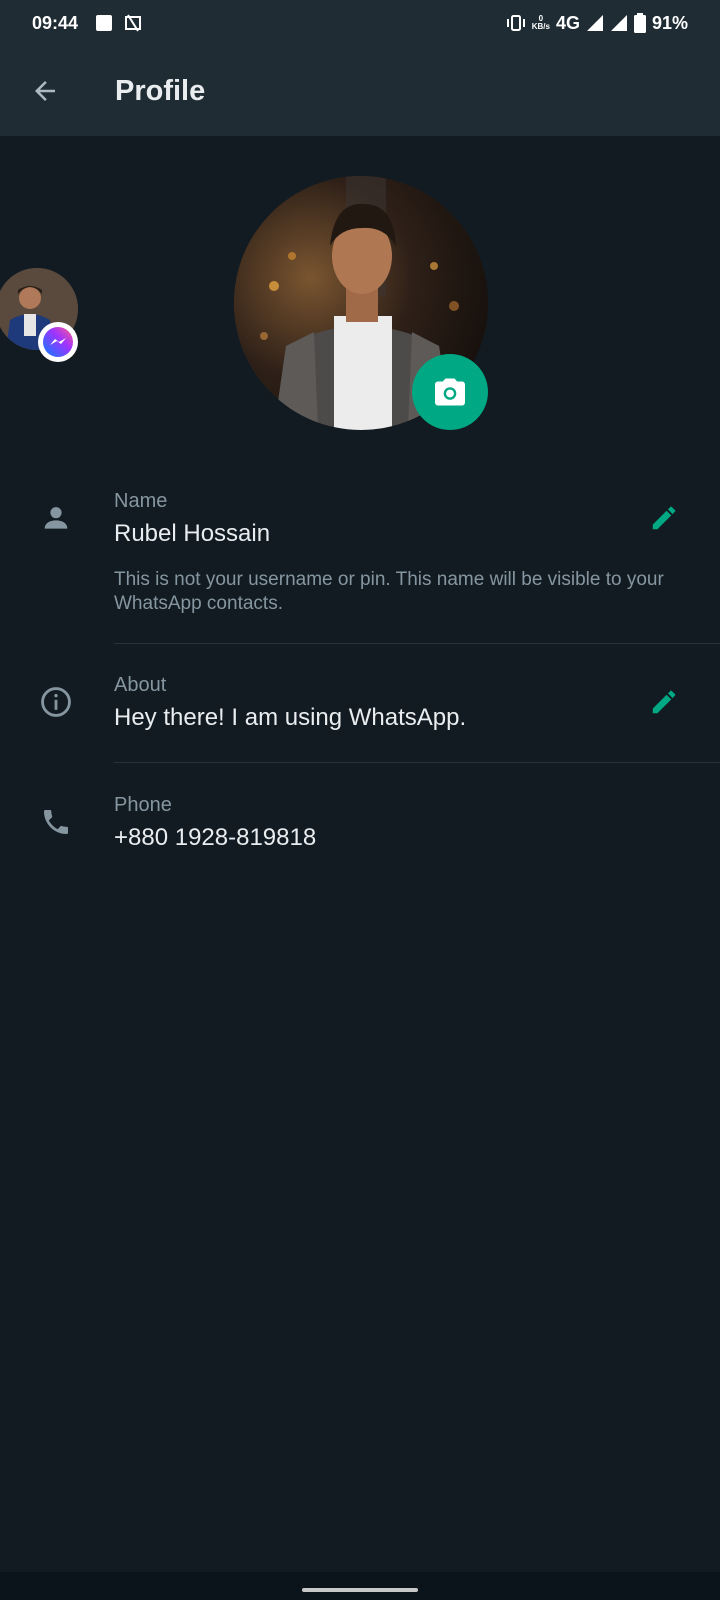  Describe the element at coordinates (192, 533) in the screenshot. I see `name-value: Rubel Hossain` at that location.